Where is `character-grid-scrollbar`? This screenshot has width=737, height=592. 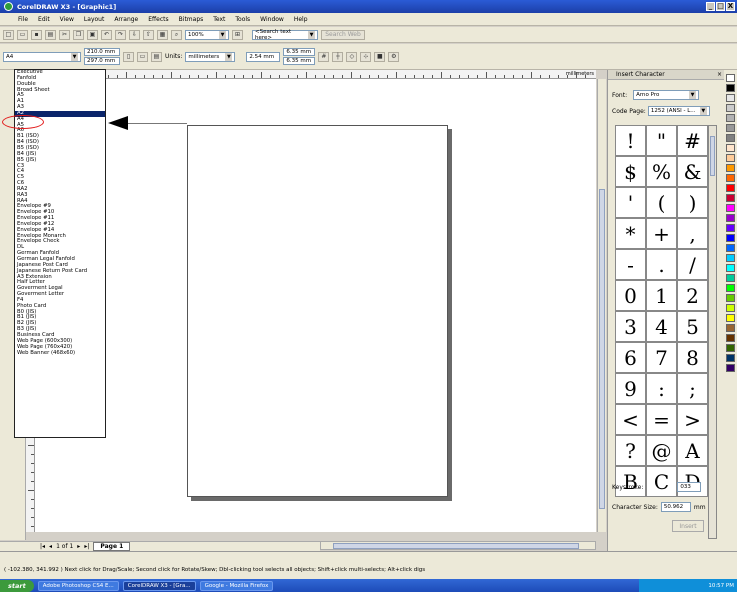
character-grid-scrollbar is located at coordinates (712, 332).